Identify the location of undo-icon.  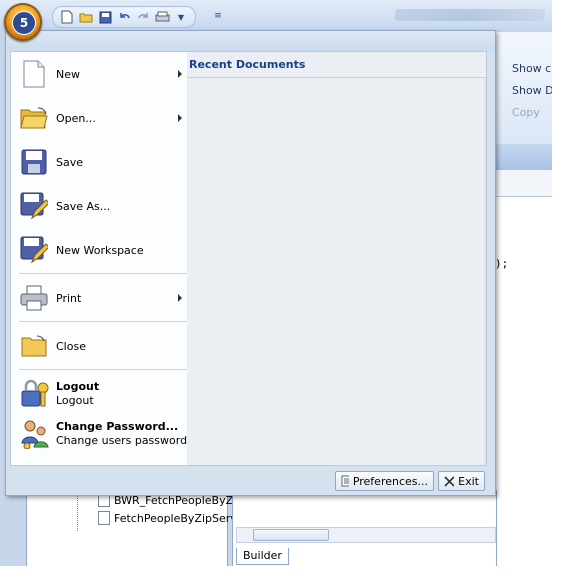
(124, 17).